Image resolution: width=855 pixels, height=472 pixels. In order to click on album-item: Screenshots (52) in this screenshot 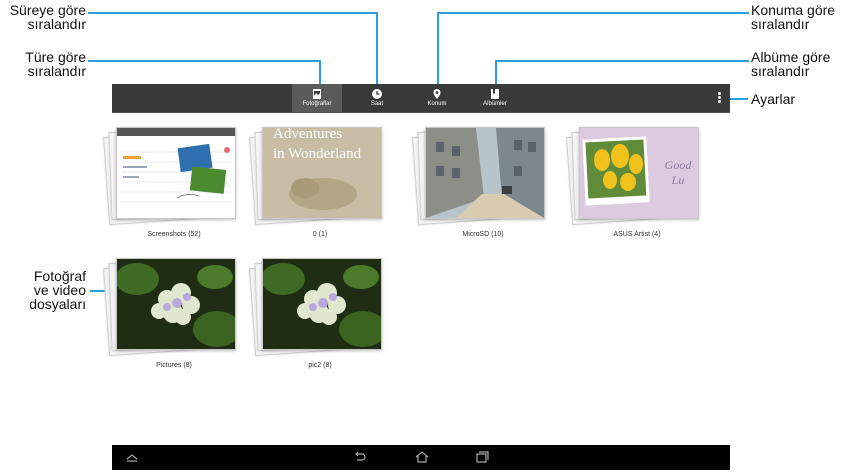, I will do `click(173, 182)`.